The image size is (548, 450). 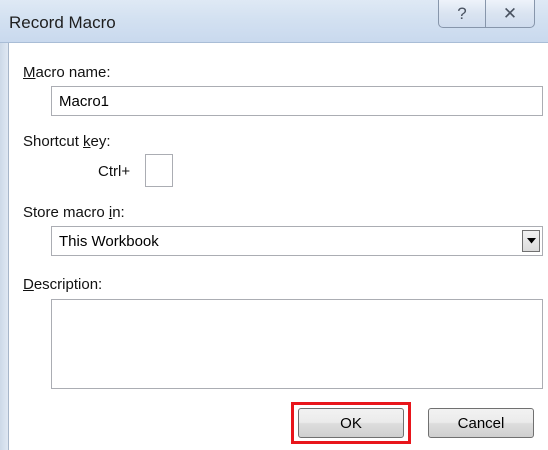 What do you see at coordinates (74, 212) in the screenshot?
I see `store-macro-label: Store macro in:` at bounding box center [74, 212].